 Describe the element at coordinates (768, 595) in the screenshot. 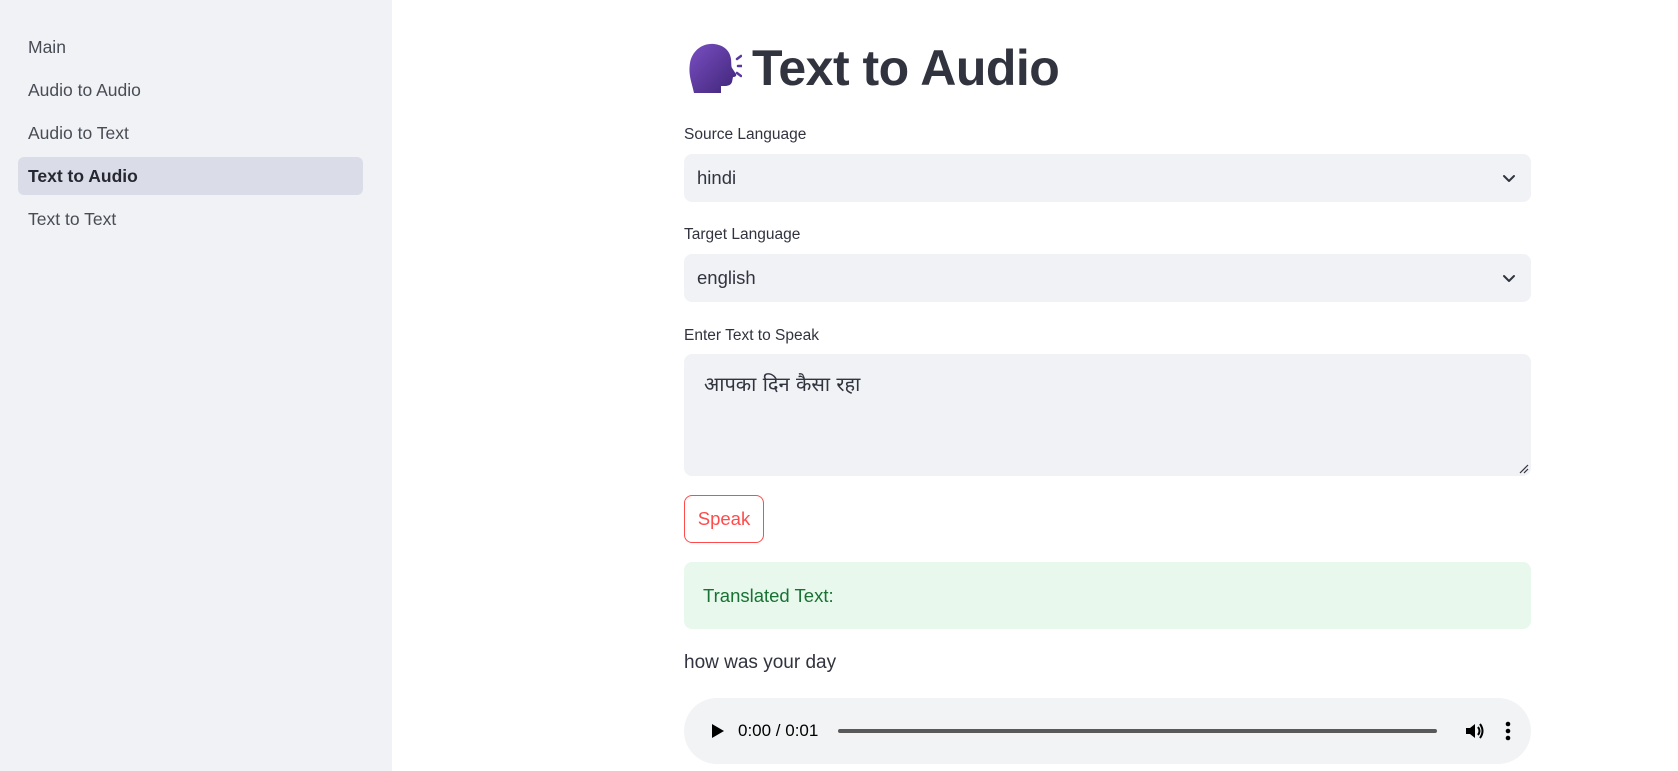

I see `success-alert-text: Translated Text:` at that location.